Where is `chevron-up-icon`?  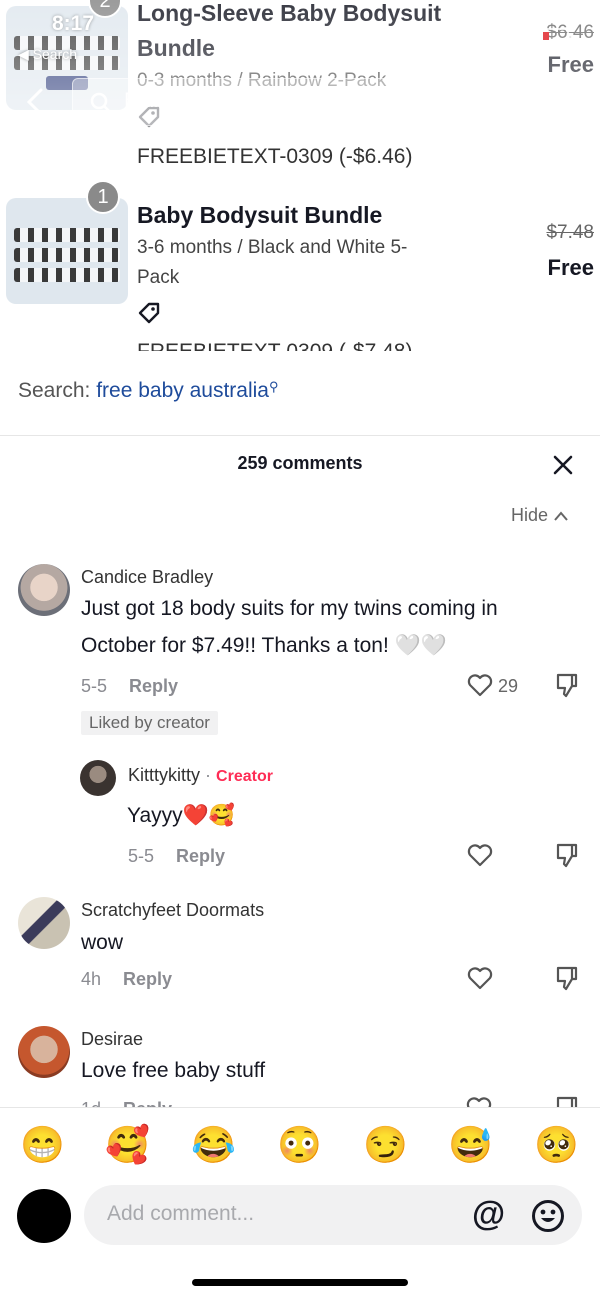 chevron-up-icon is located at coordinates (561, 516).